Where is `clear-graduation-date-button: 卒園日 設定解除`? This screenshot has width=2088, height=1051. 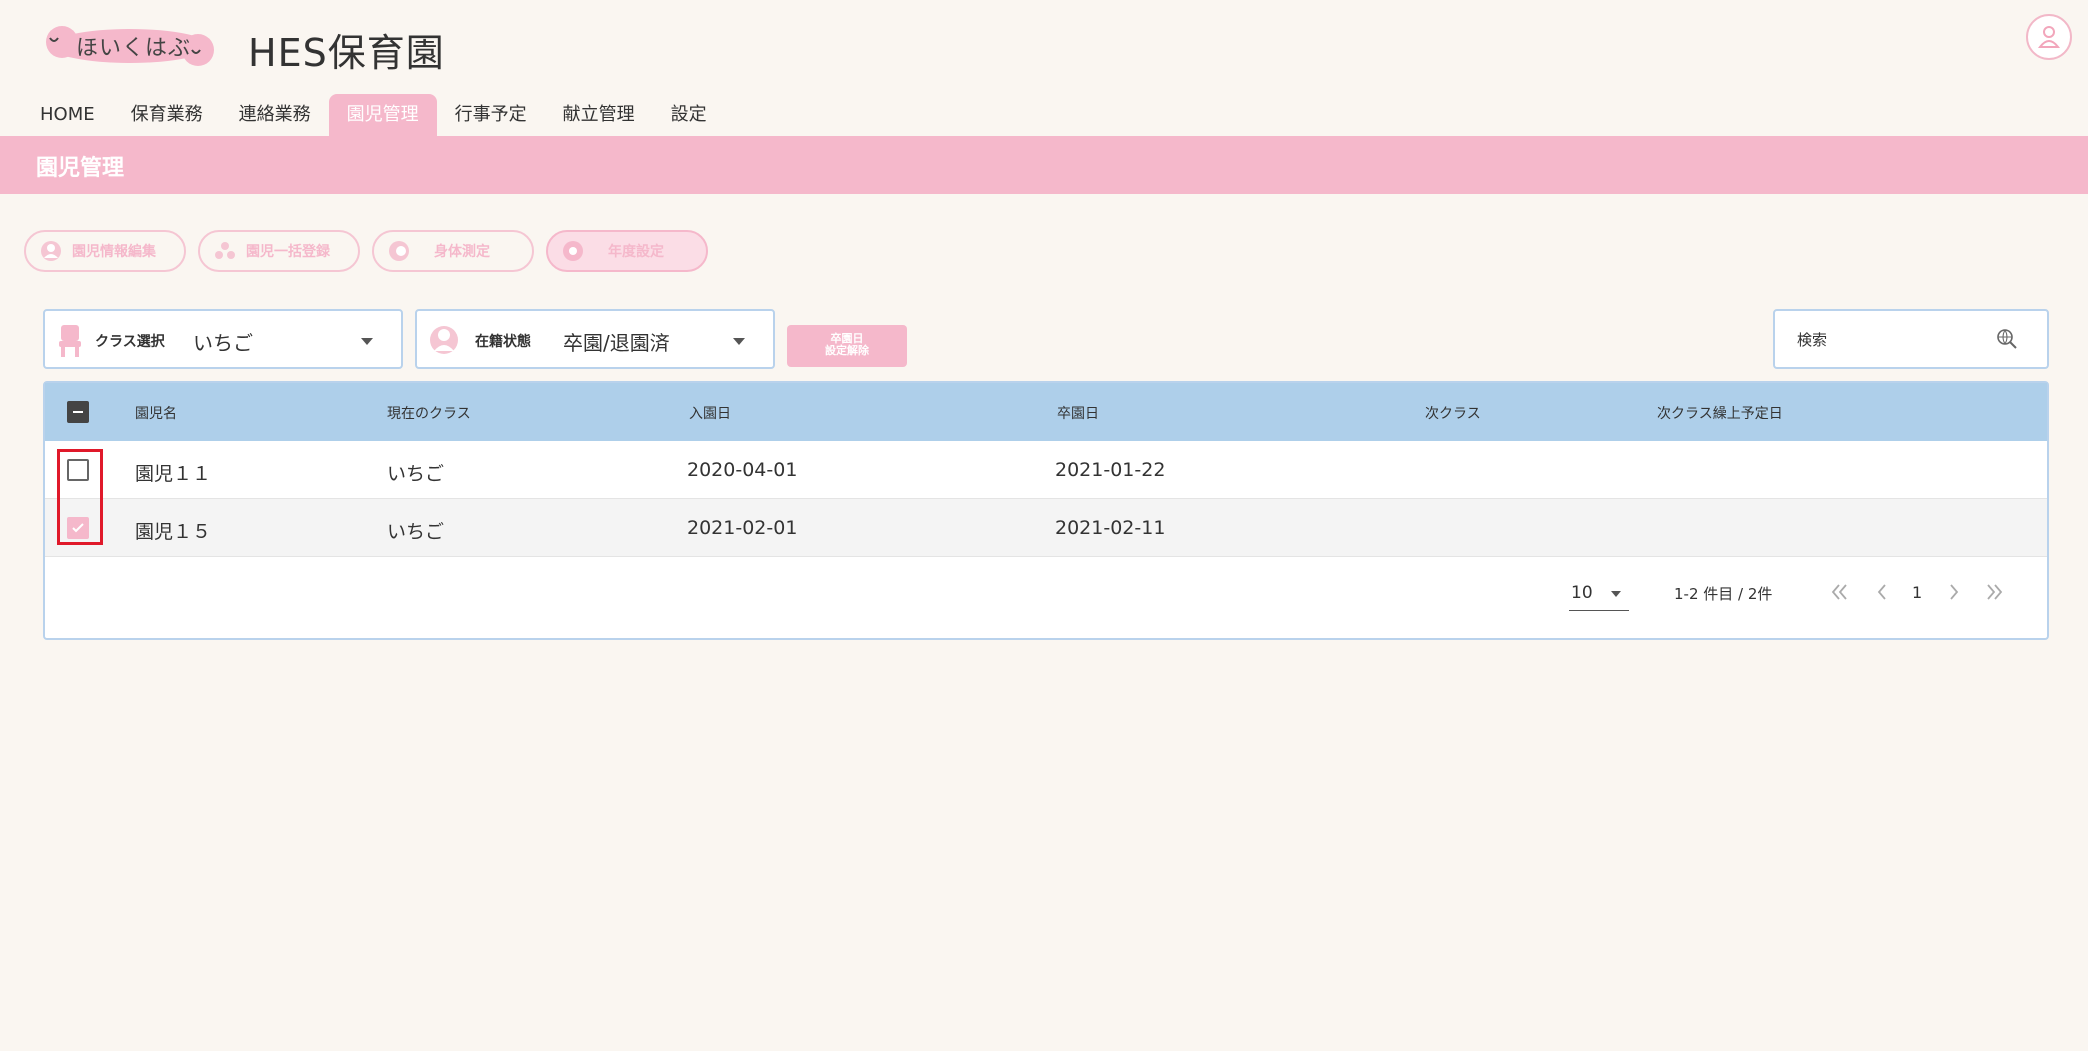 clear-graduation-date-button: 卒園日 設定解除 is located at coordinates (847, 346).